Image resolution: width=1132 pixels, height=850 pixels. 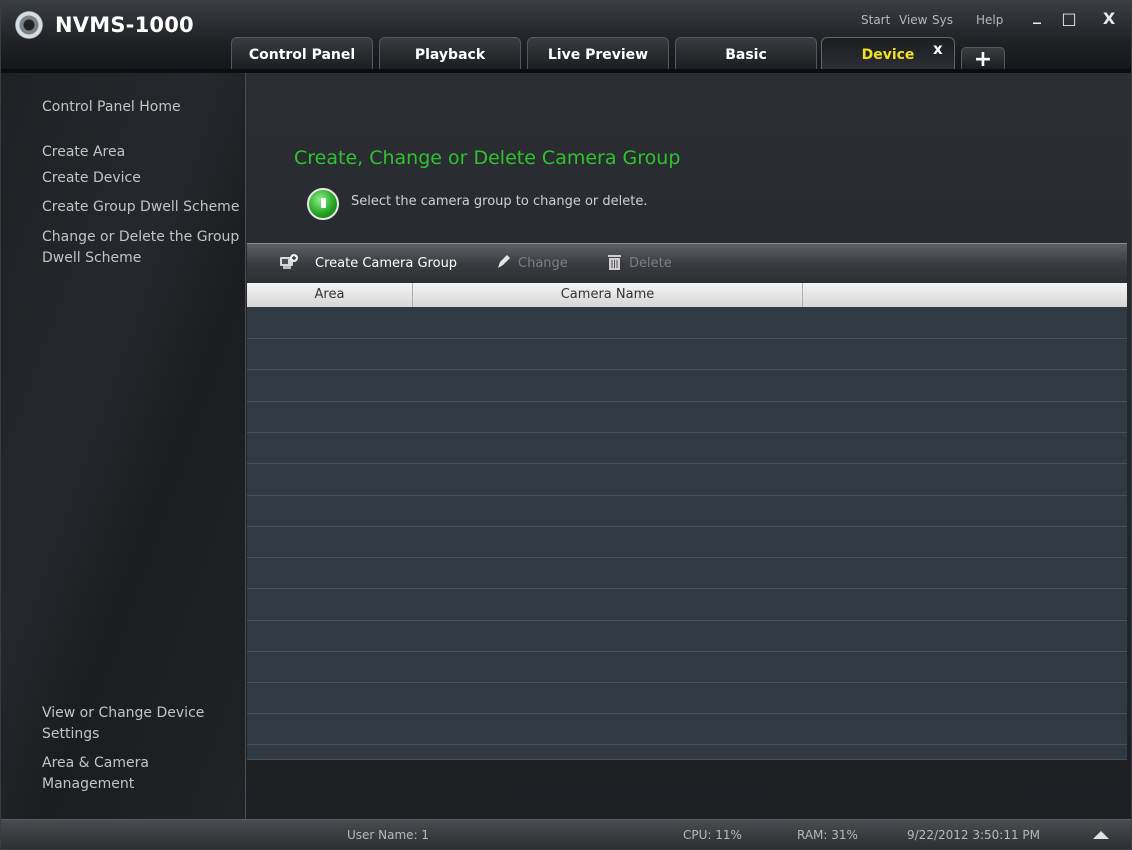 What do you see at coordinates (938, 49) in the screenshot?
I see `tab-close-icon: x` at bounding box center [938, 49].